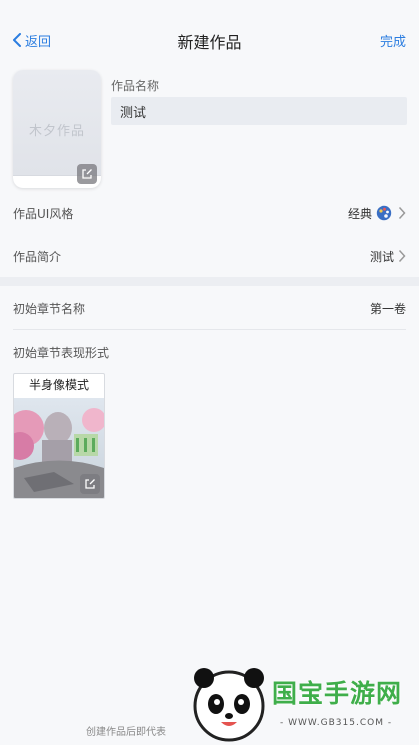 This screenshot has width=419, height=745. Describe the element at coordinates (381, 256) in the screenshot. I see `intro-value: 测试` at that location.